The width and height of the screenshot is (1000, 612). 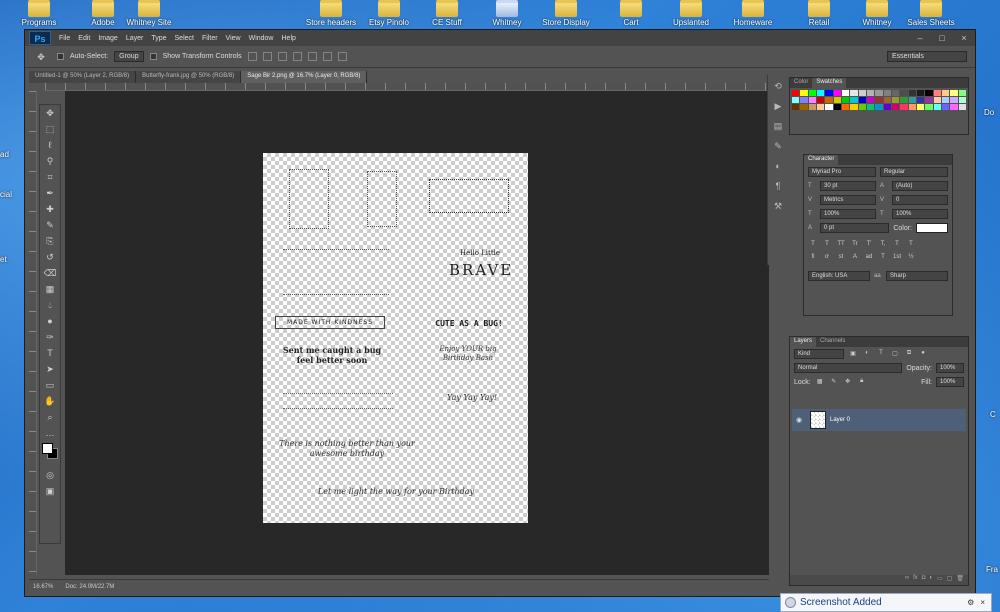 I want to click on visibility-eye-icon: ◉, so click(x=801, y=420).